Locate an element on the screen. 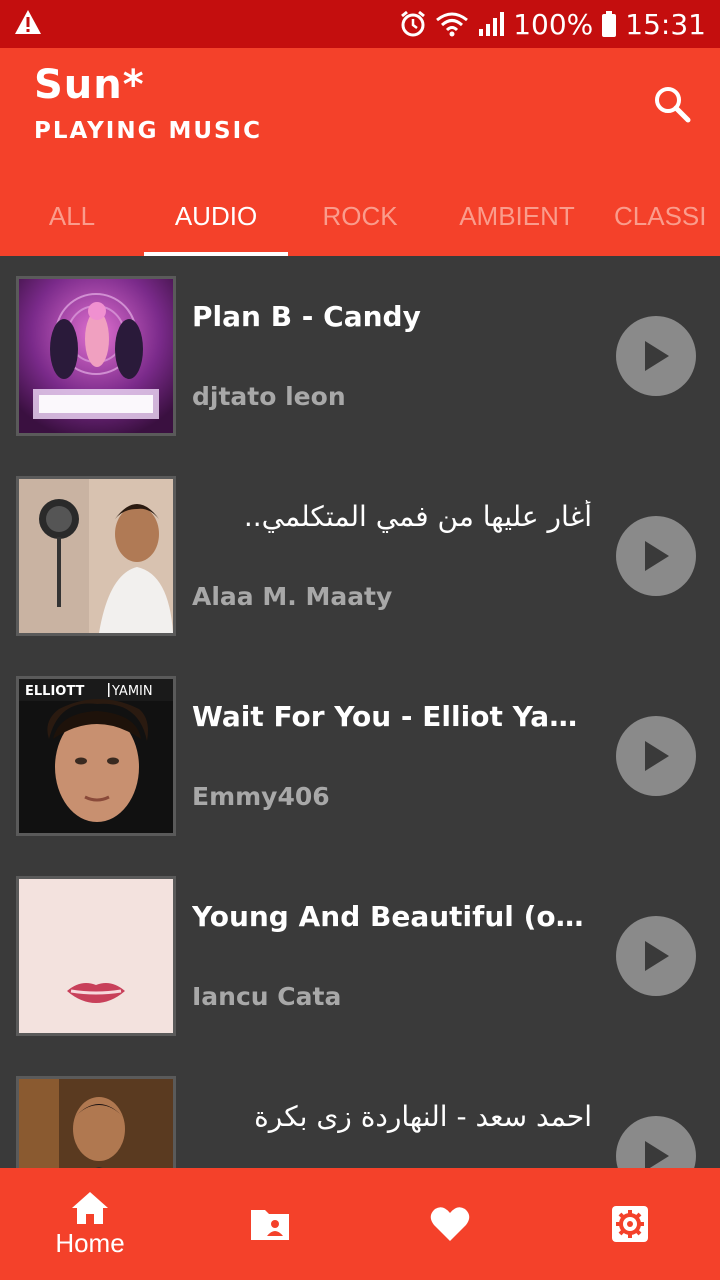 This screenshot has width=720, height=1280. search-button is located at coordinates (672, 104).